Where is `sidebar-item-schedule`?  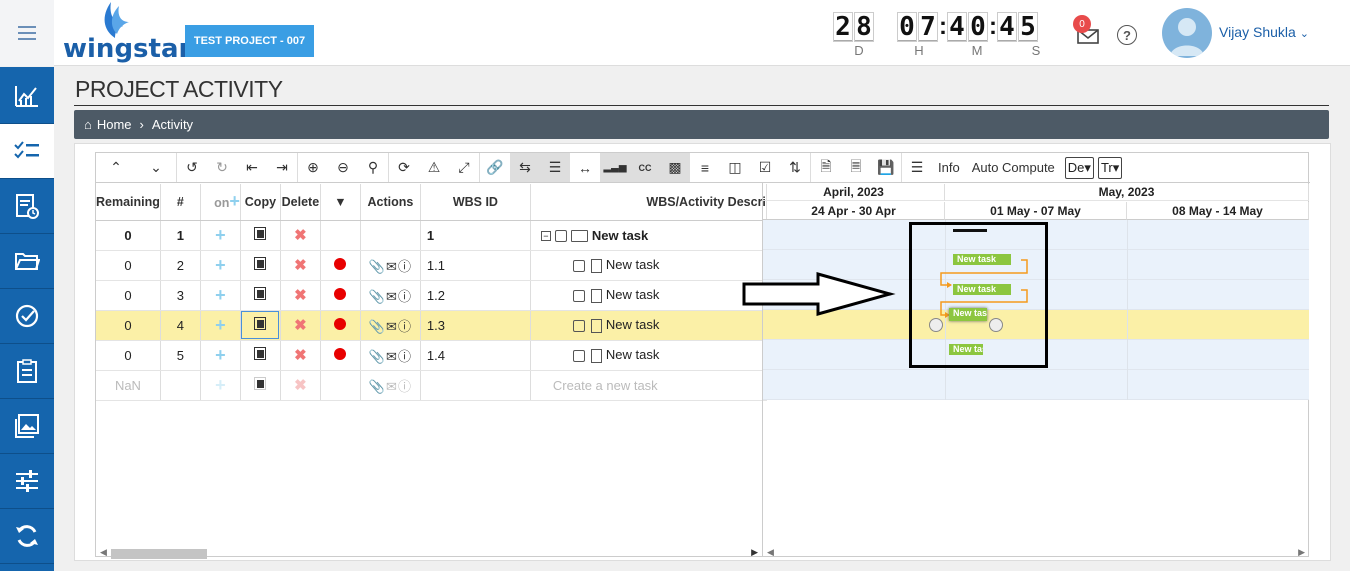 sidebar-item-schedule is located at coordinates (27, 206).